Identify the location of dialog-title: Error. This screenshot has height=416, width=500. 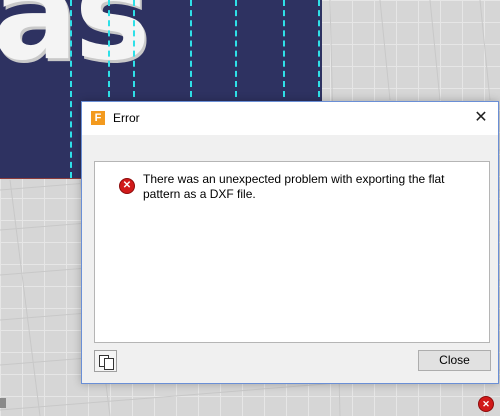
(126, 118).